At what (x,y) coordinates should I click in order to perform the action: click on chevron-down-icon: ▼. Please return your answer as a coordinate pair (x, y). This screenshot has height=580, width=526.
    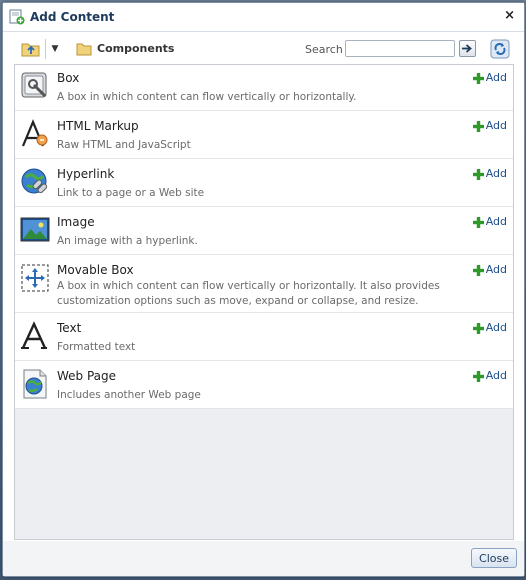
    Looking at the image, I should click on (55, 49).